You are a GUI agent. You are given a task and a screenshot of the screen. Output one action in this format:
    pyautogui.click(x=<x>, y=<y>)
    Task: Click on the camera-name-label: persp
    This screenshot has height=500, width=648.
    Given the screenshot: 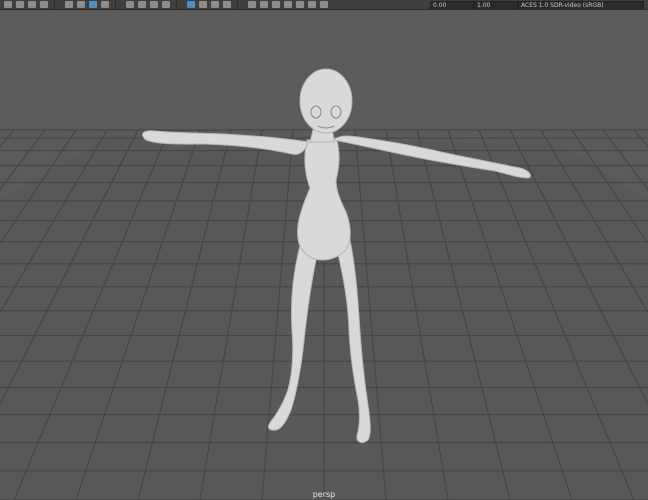 What is the action you would take?
    pyautogui.click(x=324, y=494)
    